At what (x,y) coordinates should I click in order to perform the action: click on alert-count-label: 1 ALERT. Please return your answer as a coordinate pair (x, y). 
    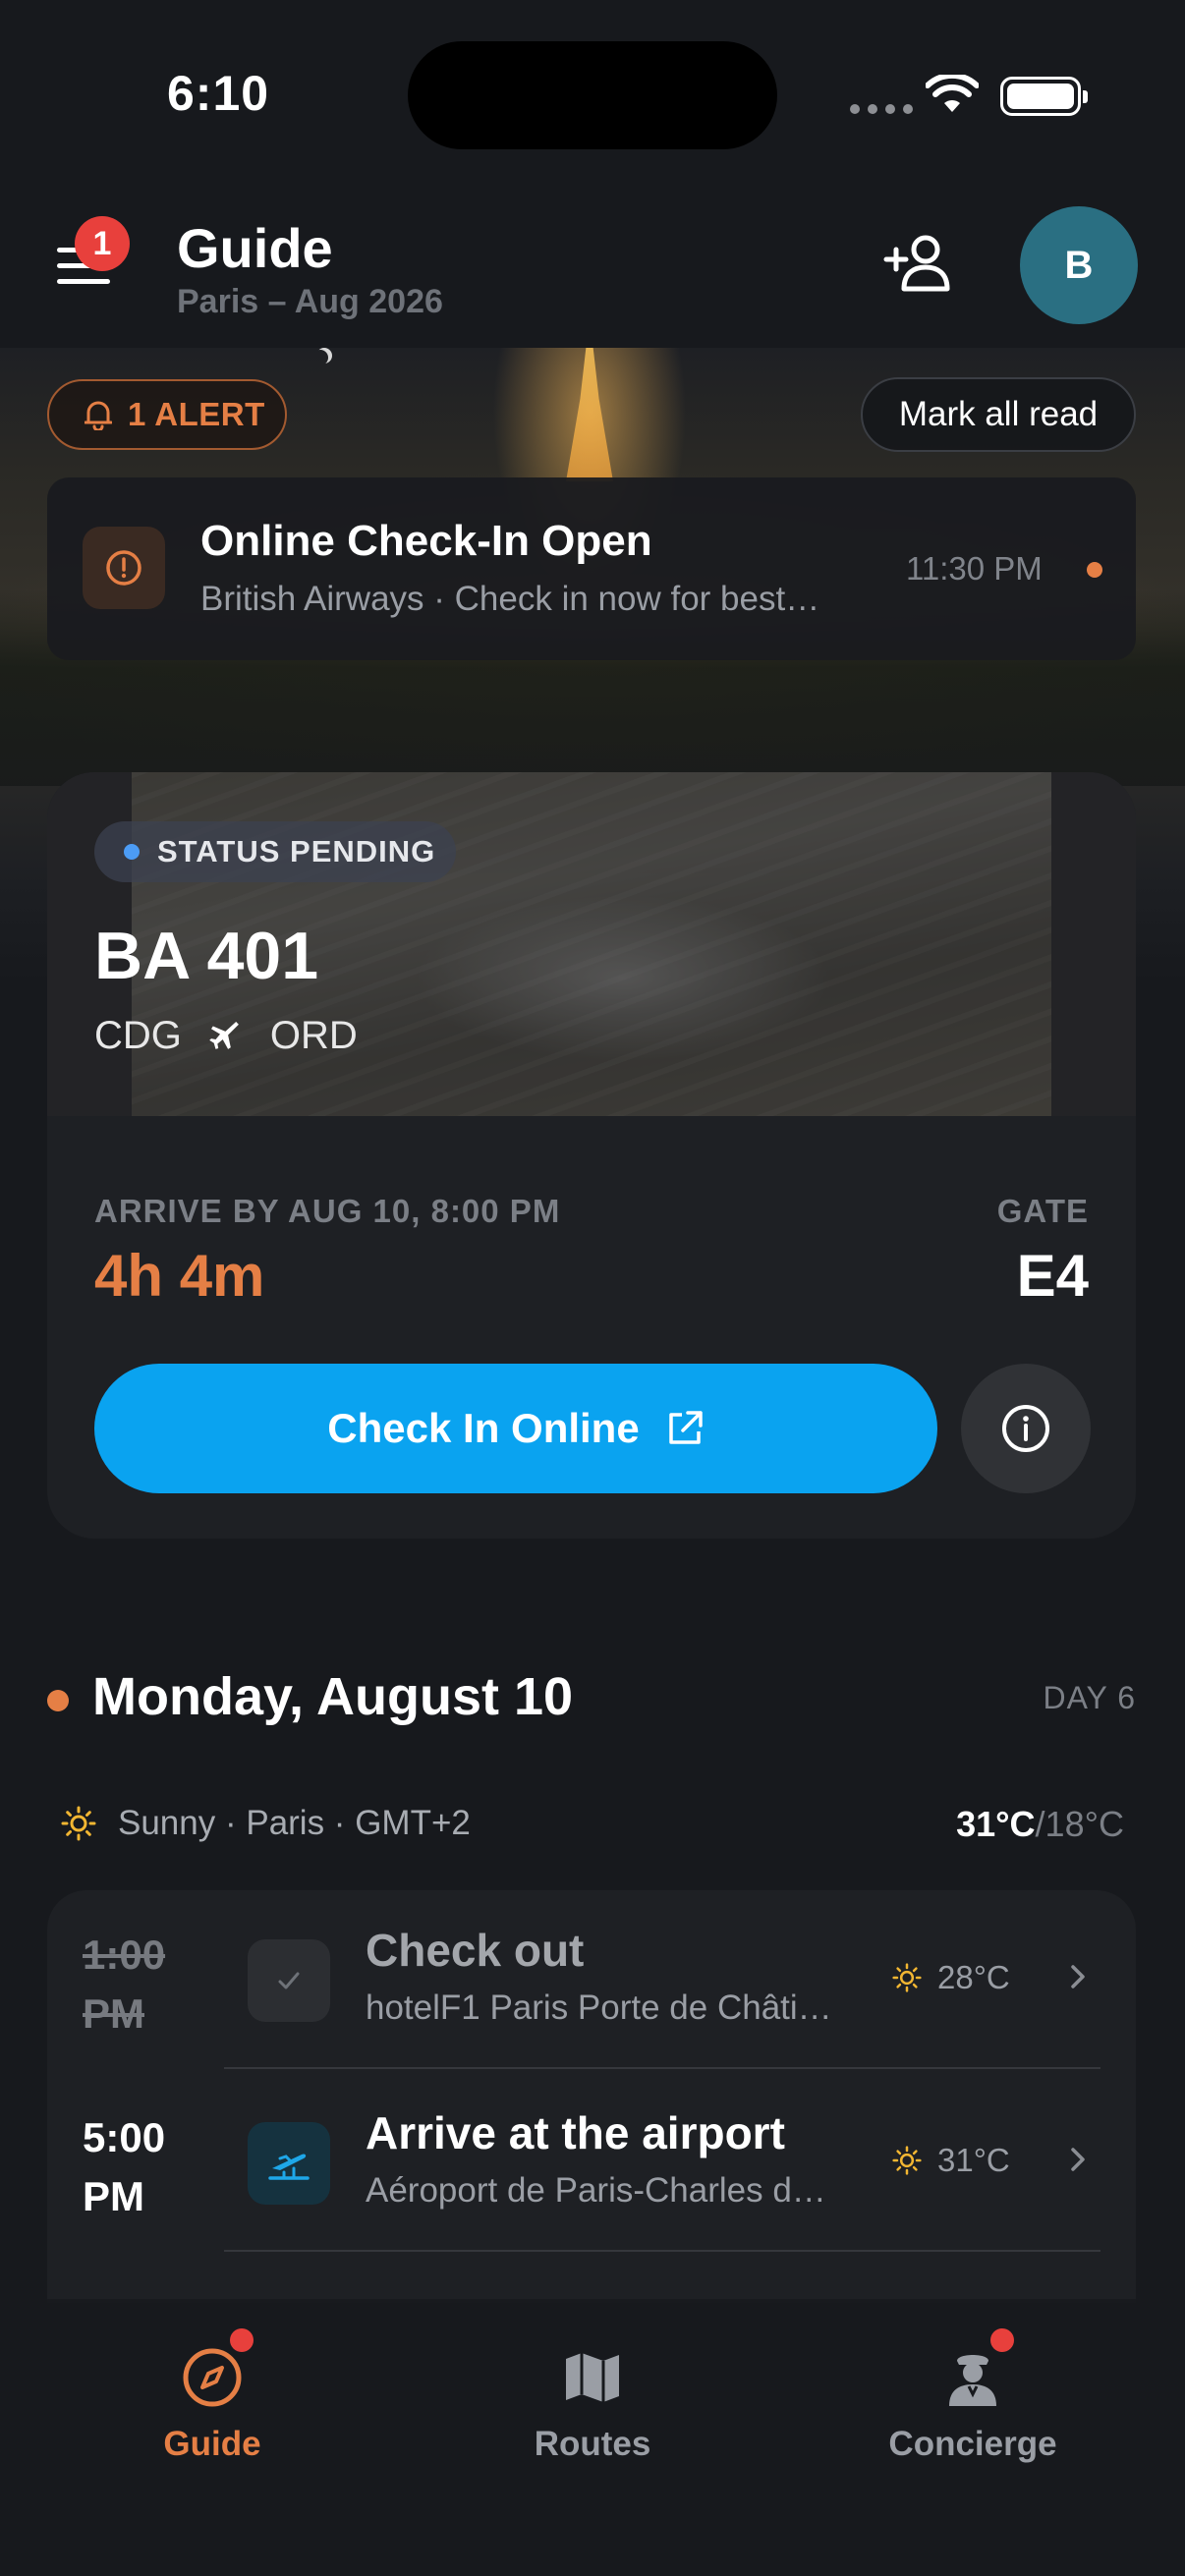
    Looking at the image, I should click on (197, 414).